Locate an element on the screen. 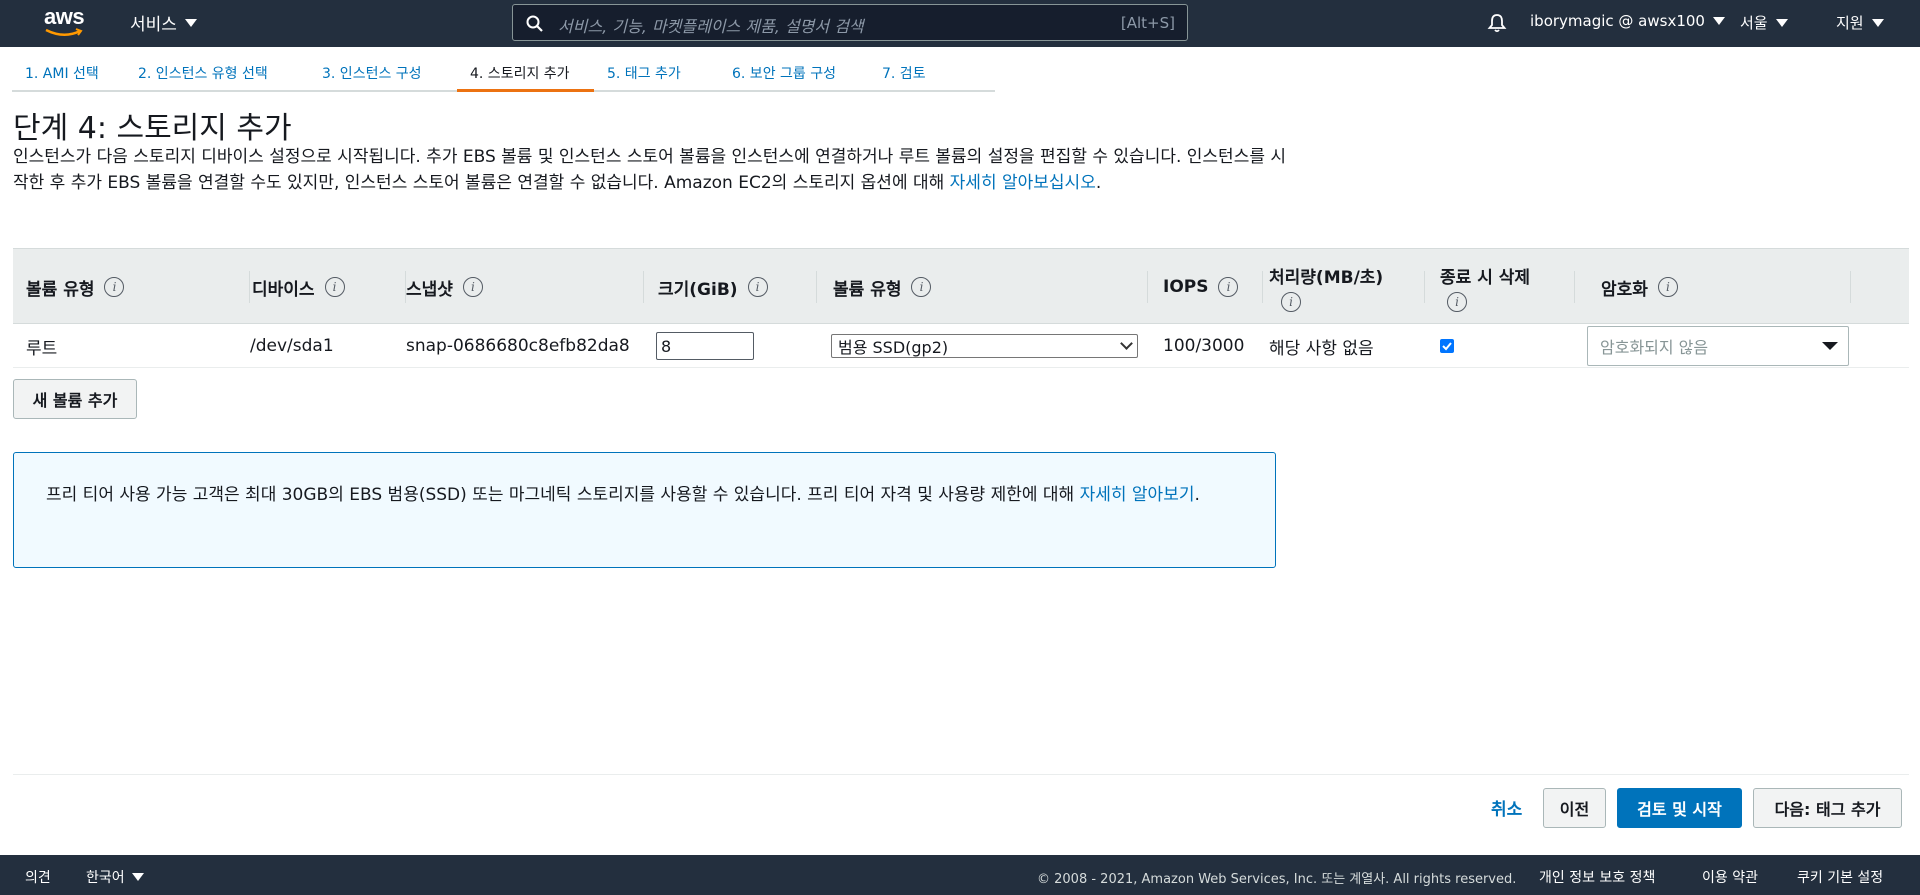  header-throughput: 처리량(MB/초) i is located at coordinates (1347, 287).